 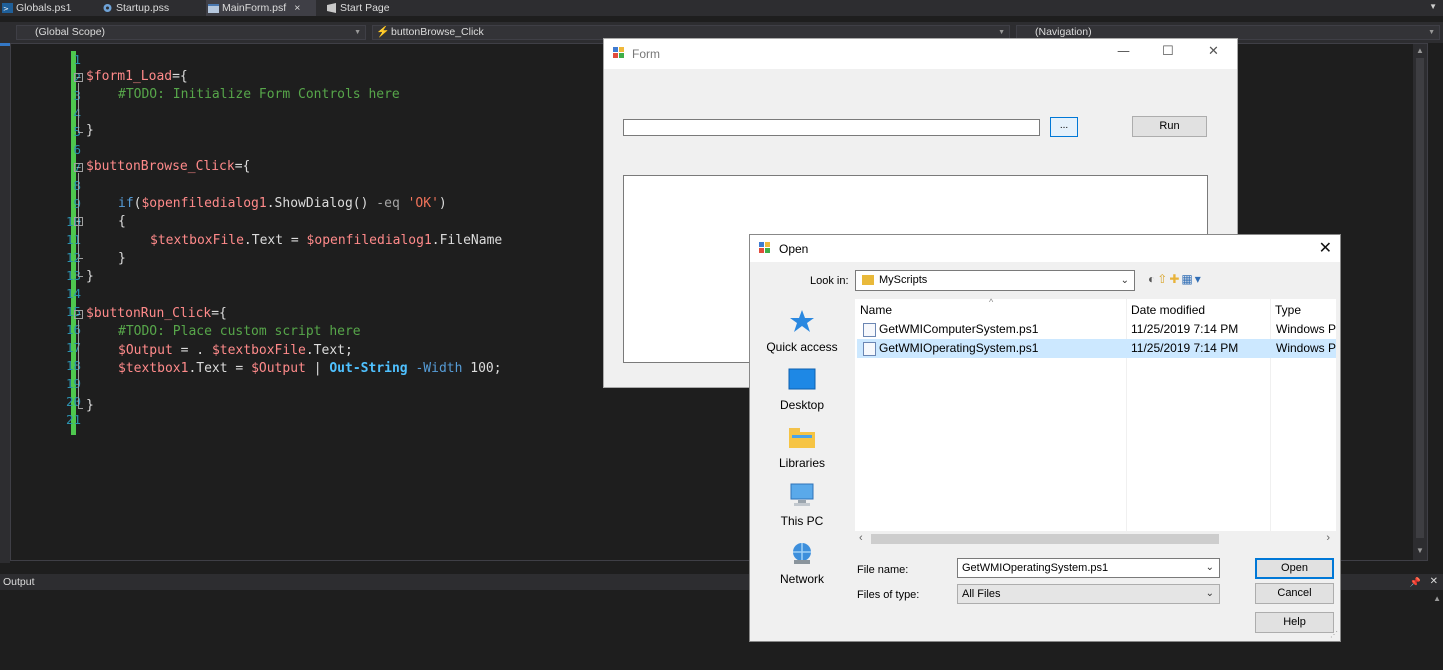 What do you see at coordinates (213, 8) in the screenshot?
I see `form-file-icon` at bounding box center [213, 8].